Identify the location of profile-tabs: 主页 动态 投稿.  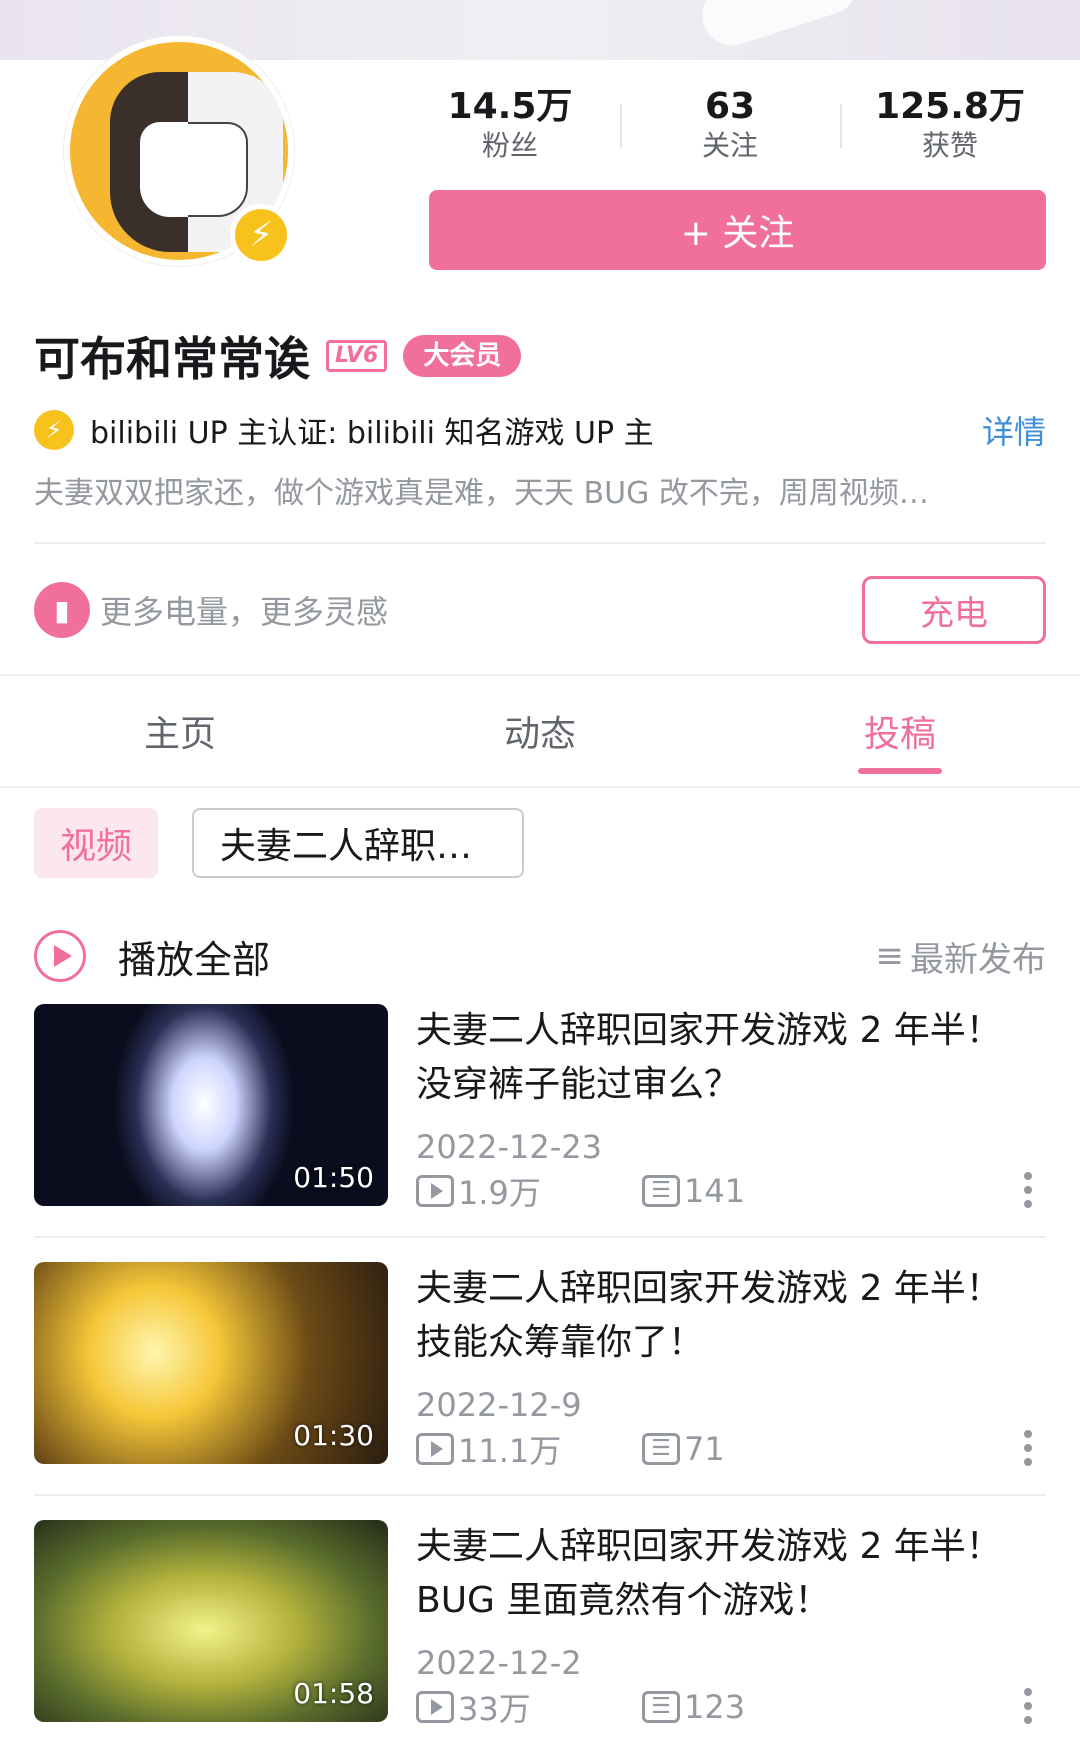
(540, 731).